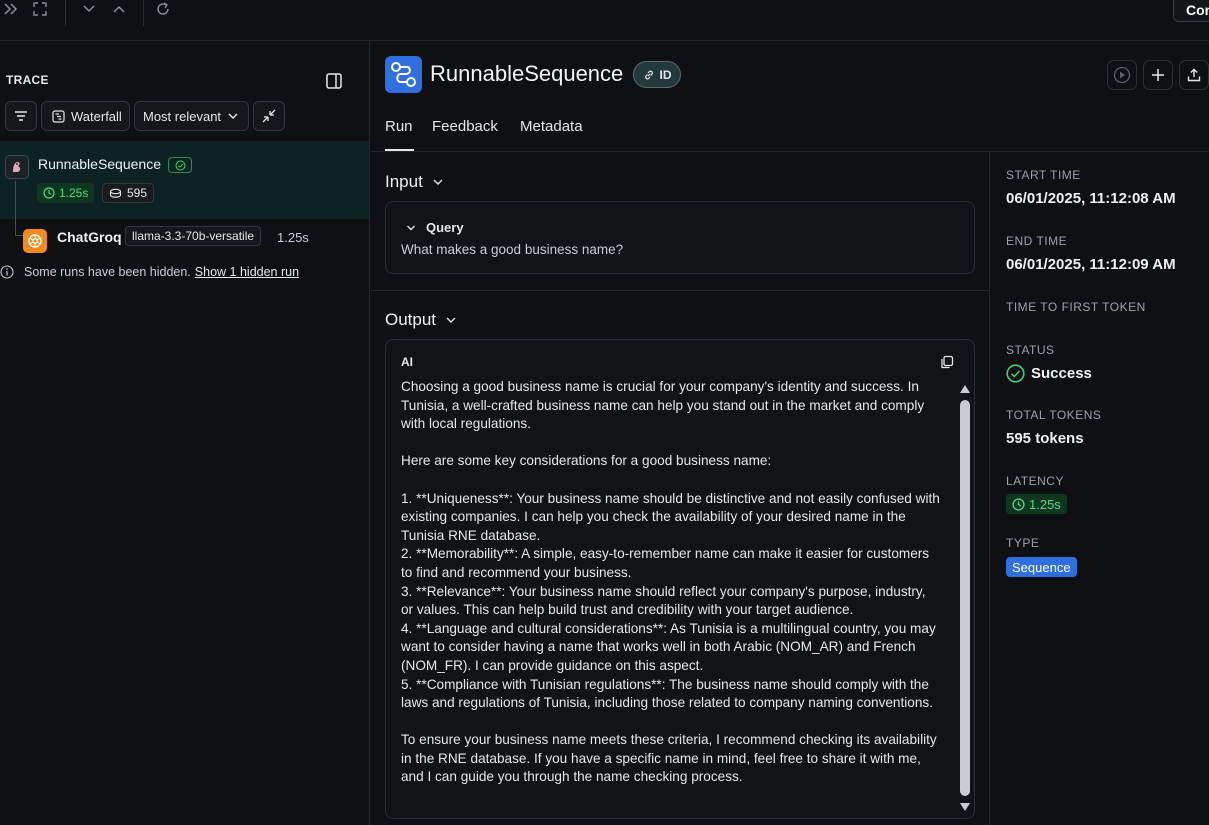 This screenshot has width=1209, height=825. Describe the element at coordinates (58, 116) in the screenshot. I see `waterfall-icon` at that location.